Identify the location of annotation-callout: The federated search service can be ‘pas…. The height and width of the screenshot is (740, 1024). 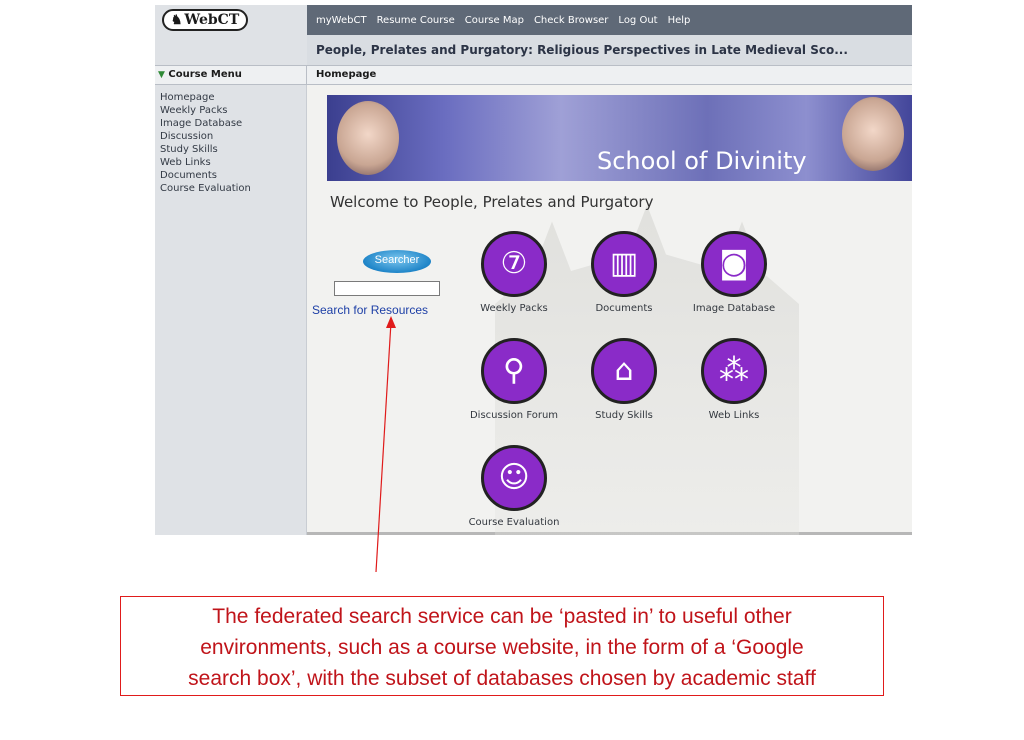
(502, 646).